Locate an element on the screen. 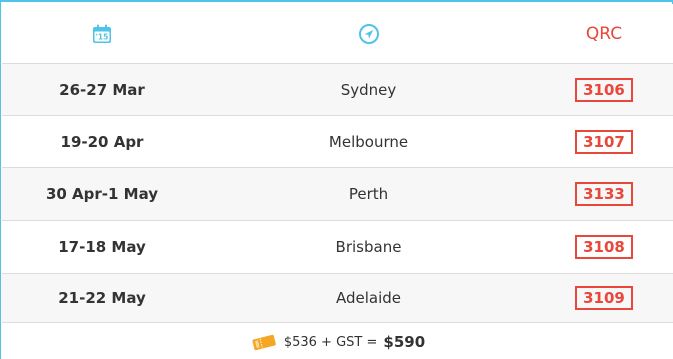 The width and height of the screenshot is (673, 359). qrc-code-badge: 3107 is located at coordinates (604, 141).